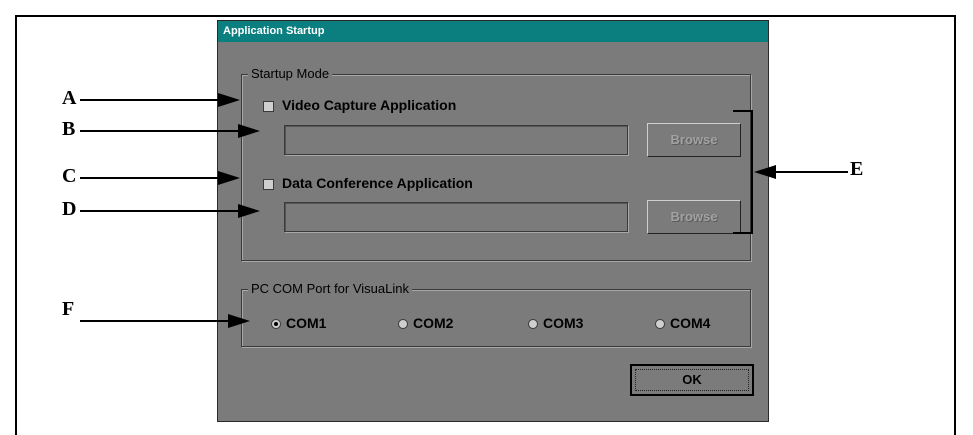 This screenshot has height=435, width=973. I want to click on callout-e: E, so click(857, 169).